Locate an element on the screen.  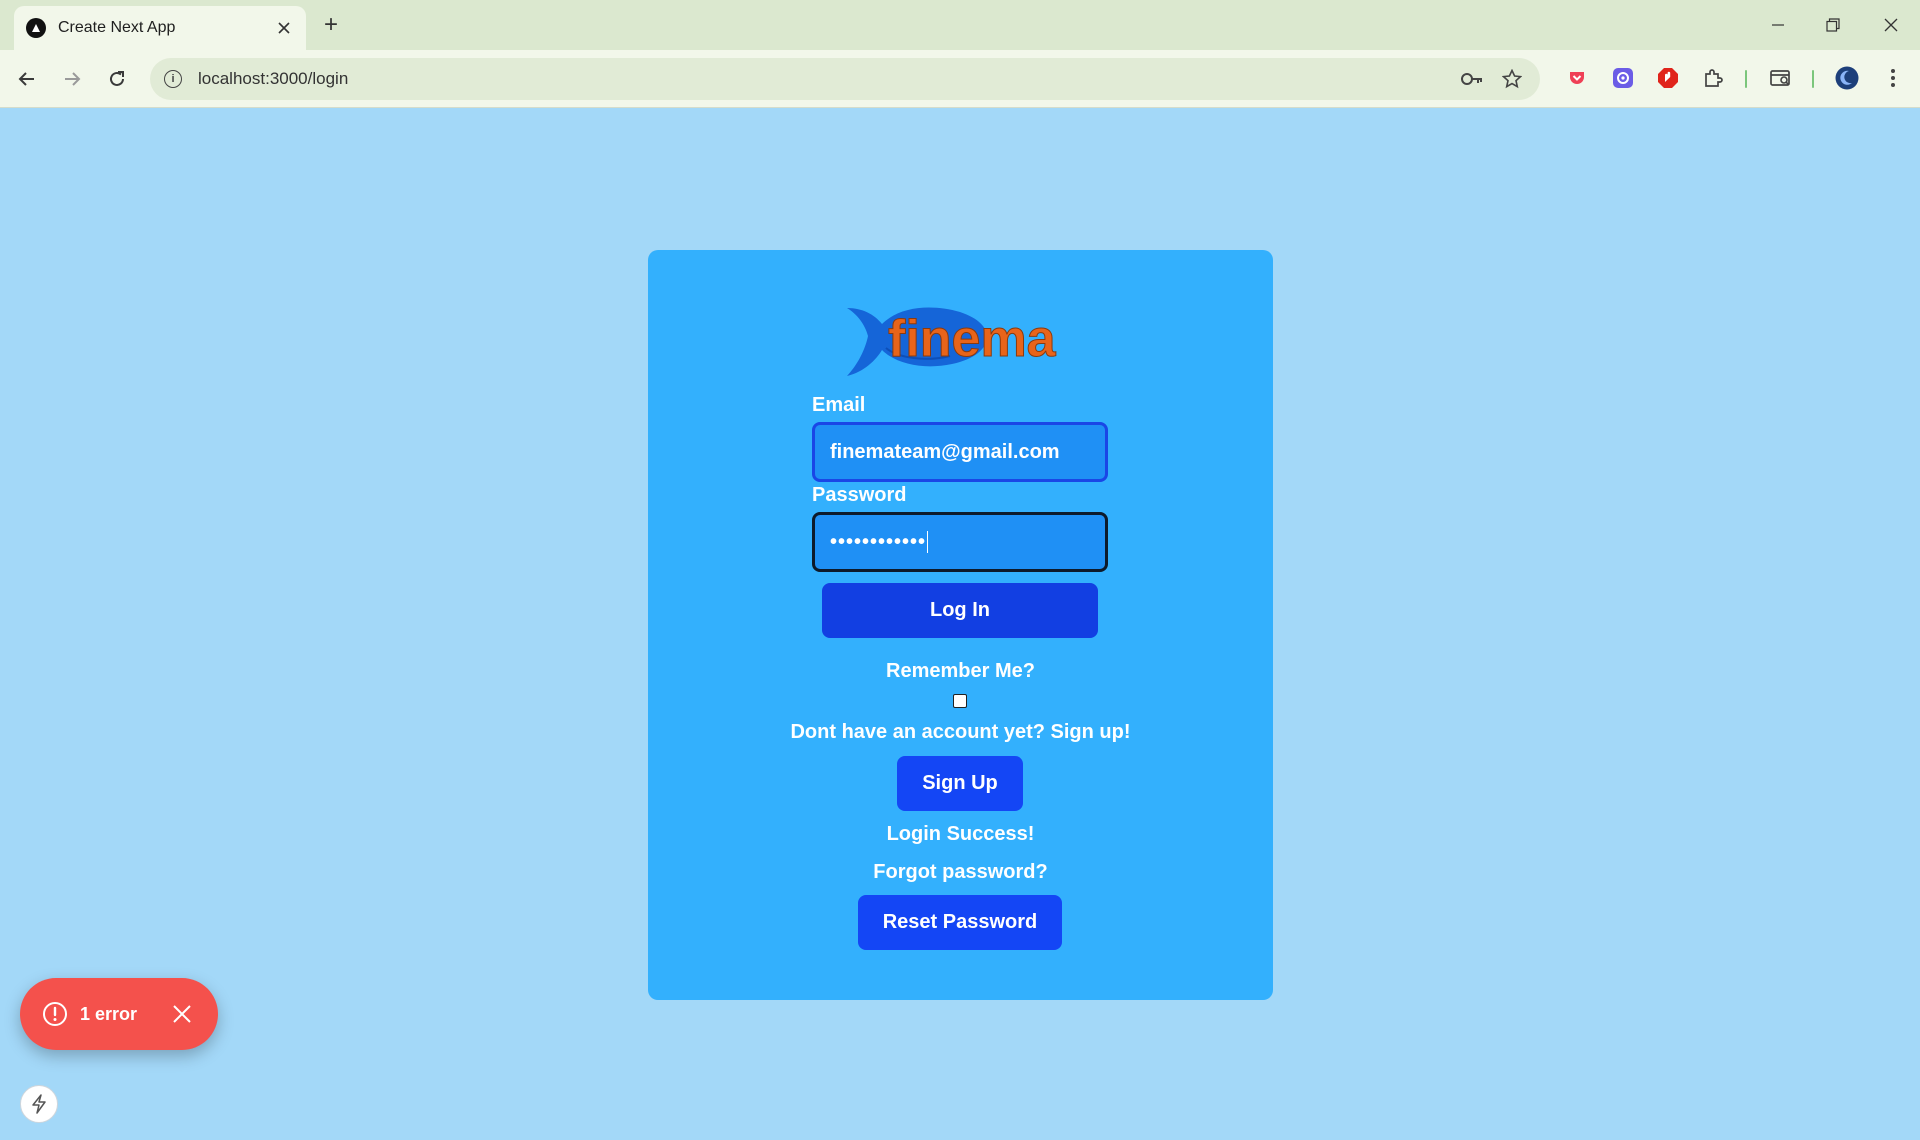
profile-avatar is located at coordinates (1847, 78).